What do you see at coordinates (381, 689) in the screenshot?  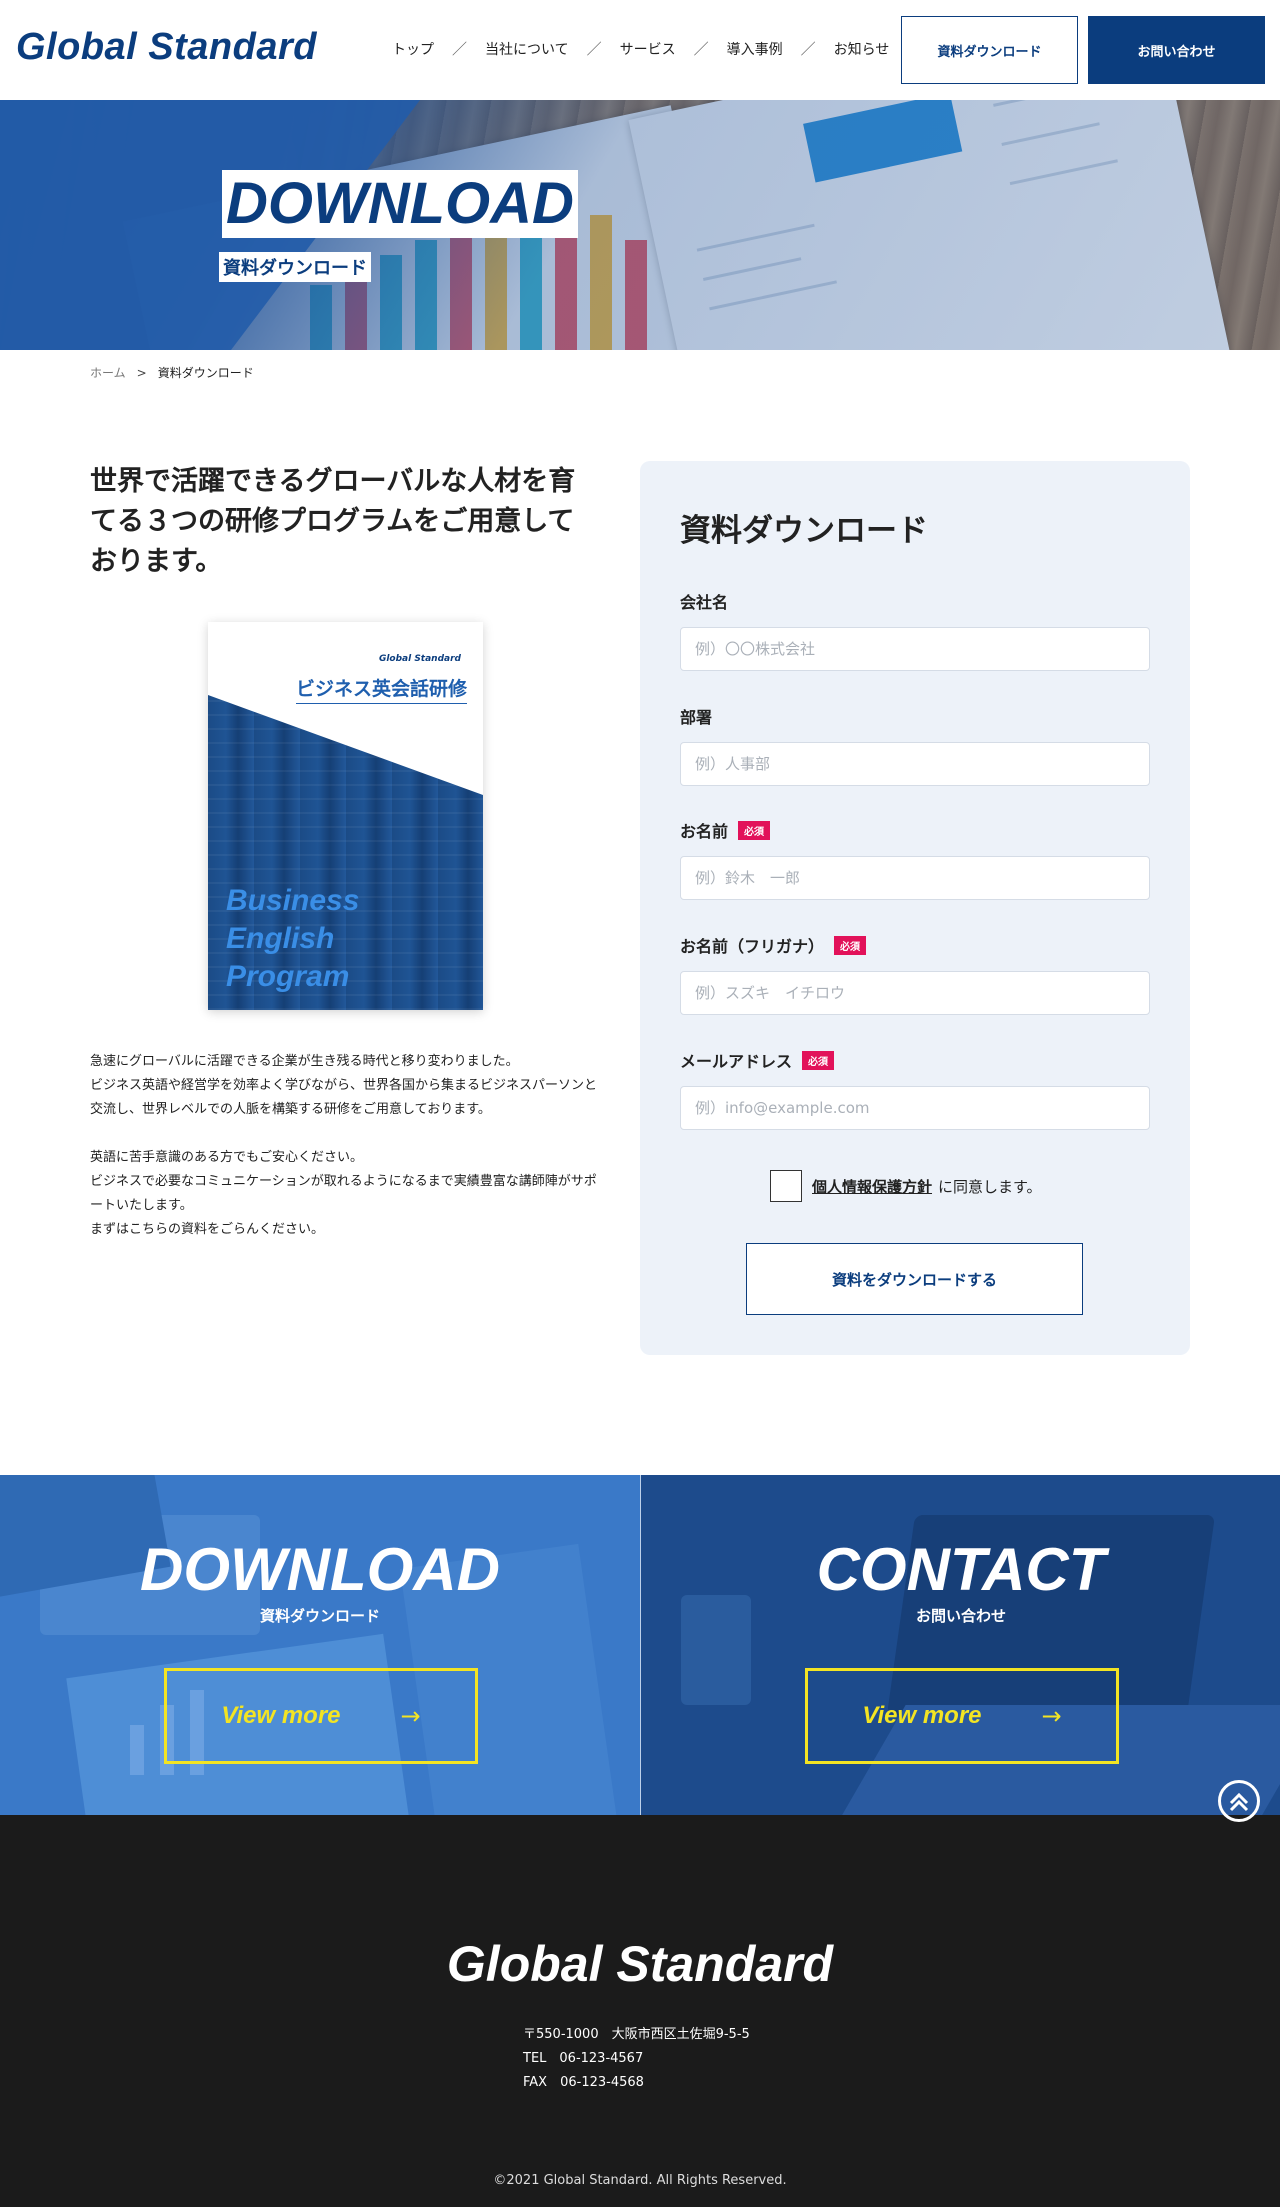 I see `brochure-title: ビジネス英会話研修` at bounding box center [381, 689].